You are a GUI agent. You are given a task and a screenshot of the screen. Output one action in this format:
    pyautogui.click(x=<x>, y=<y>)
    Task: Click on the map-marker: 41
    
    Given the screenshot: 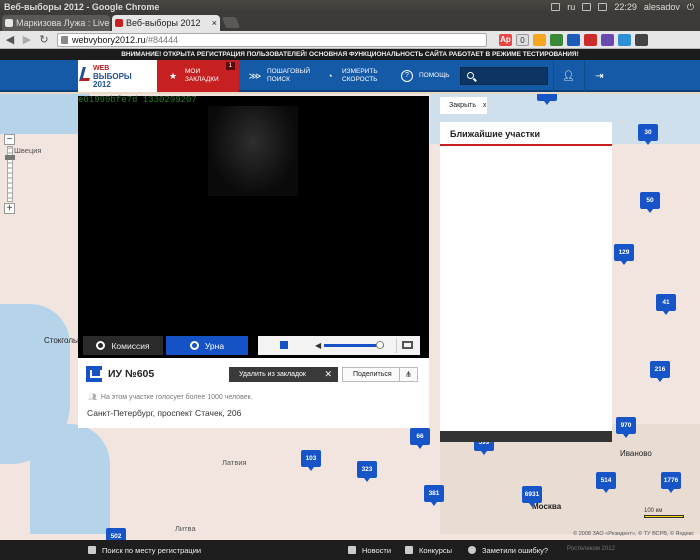 What is the action you would take?
    pyautogui.click(x=666, y=304)
    